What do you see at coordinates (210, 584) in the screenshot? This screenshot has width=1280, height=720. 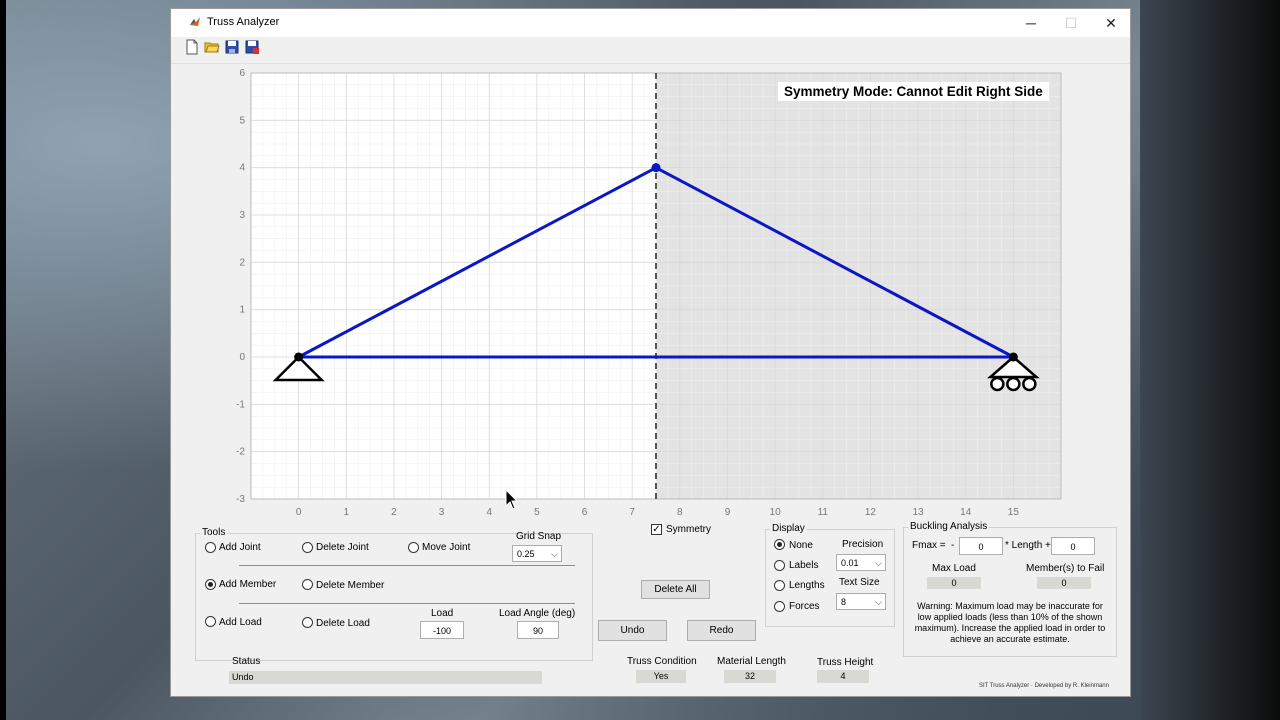 I see `add-member-radio` at bounding box center [210, 584].